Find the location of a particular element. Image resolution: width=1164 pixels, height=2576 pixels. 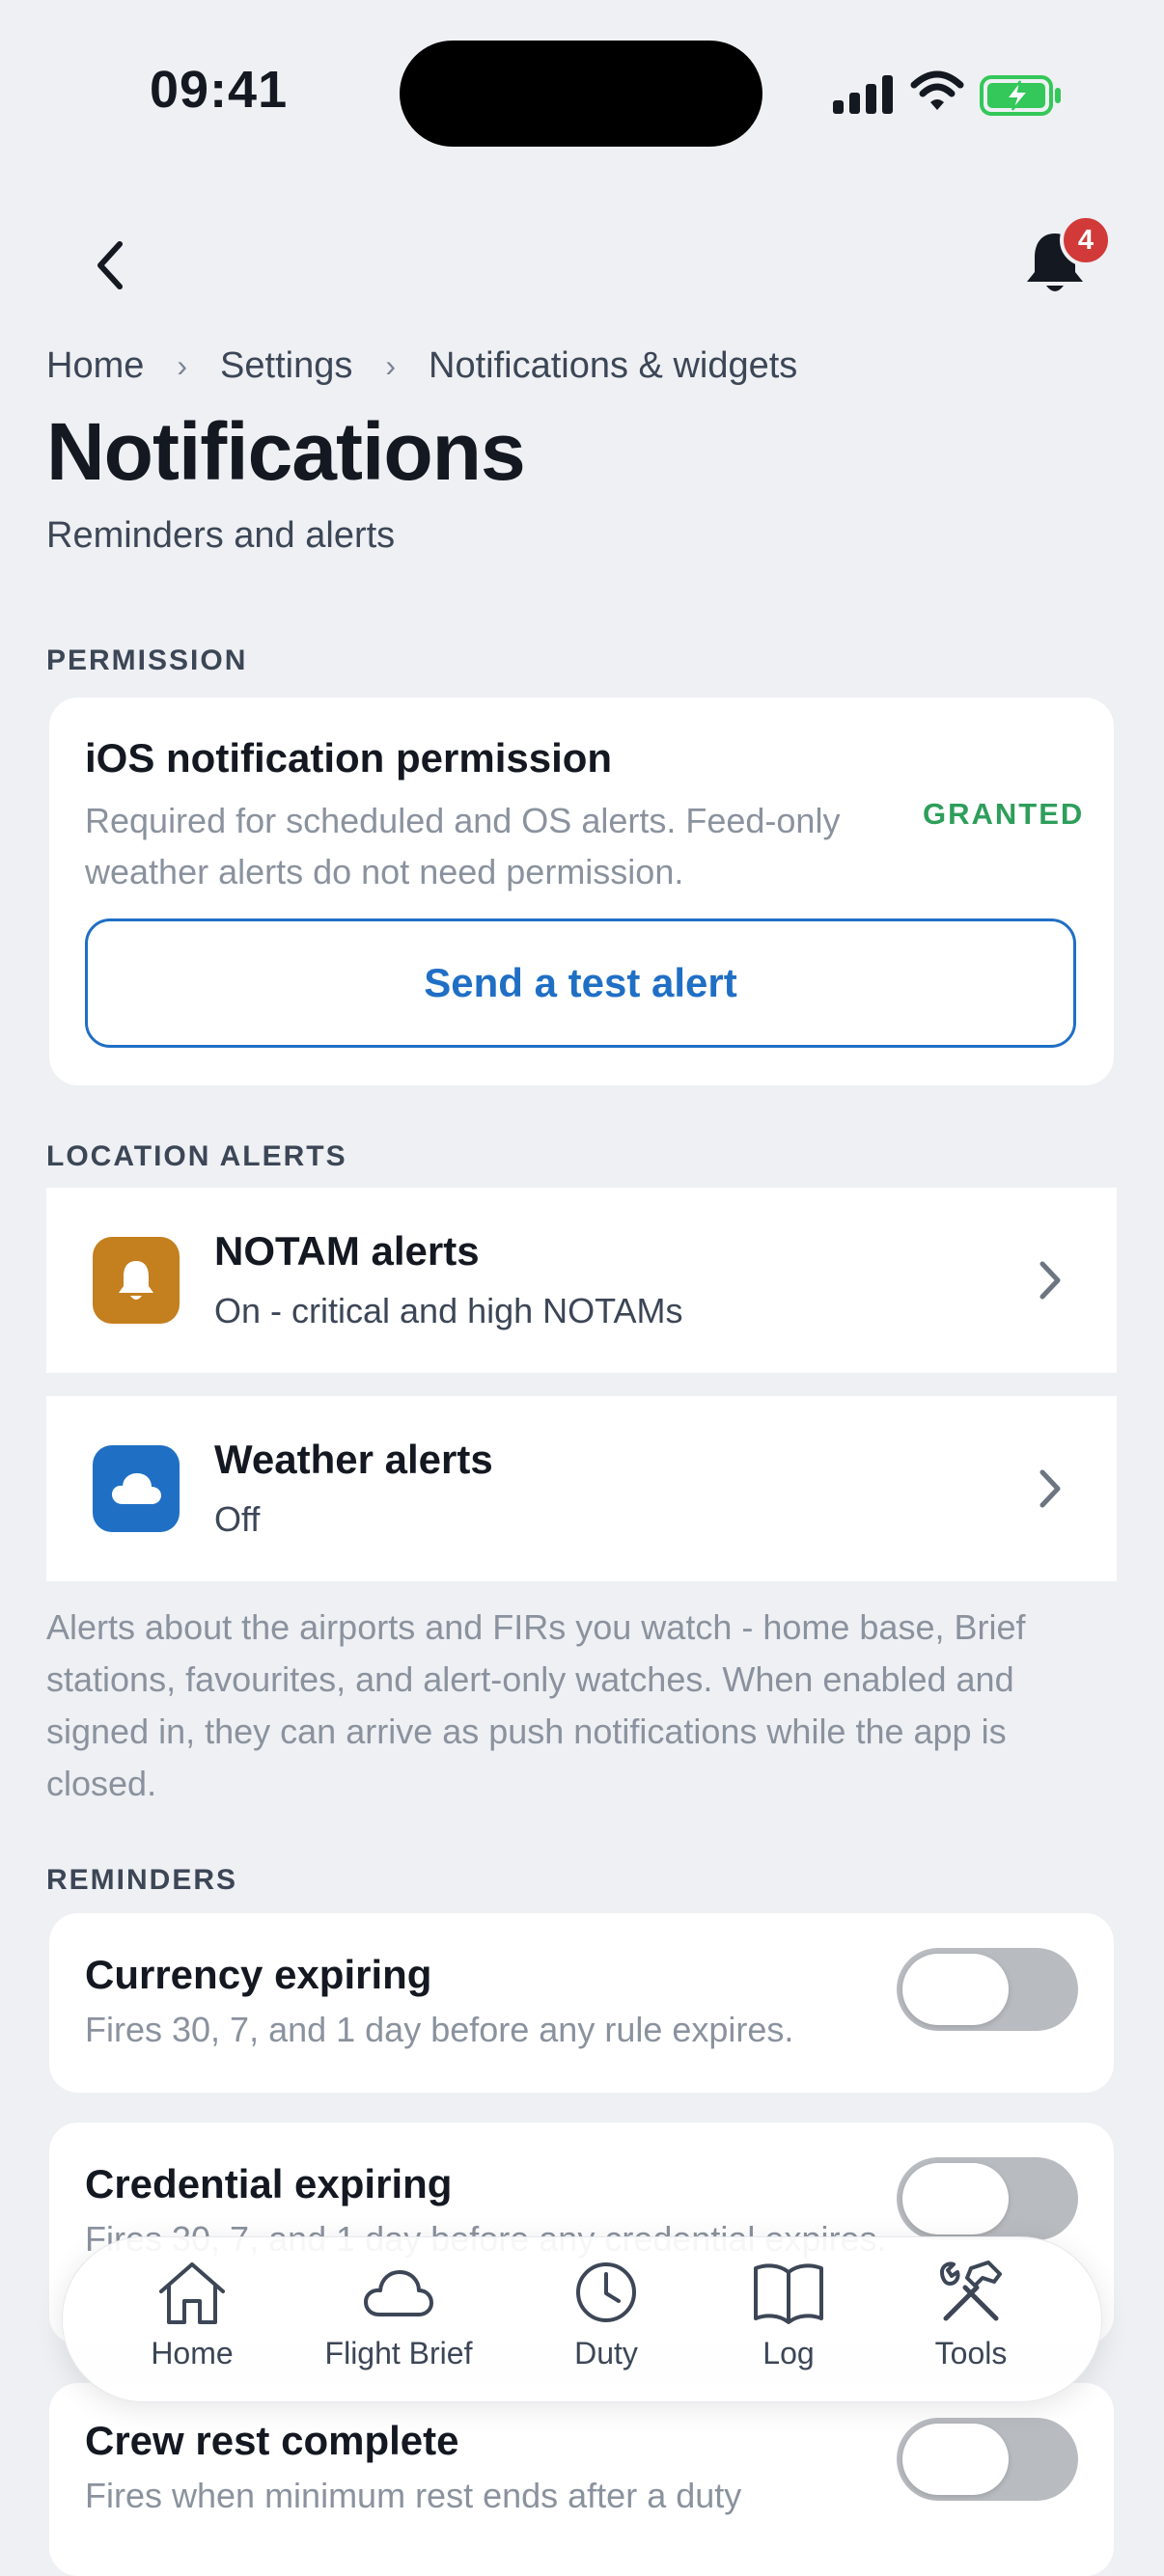

tab-label: Home is located at coordinates (193, 2353).